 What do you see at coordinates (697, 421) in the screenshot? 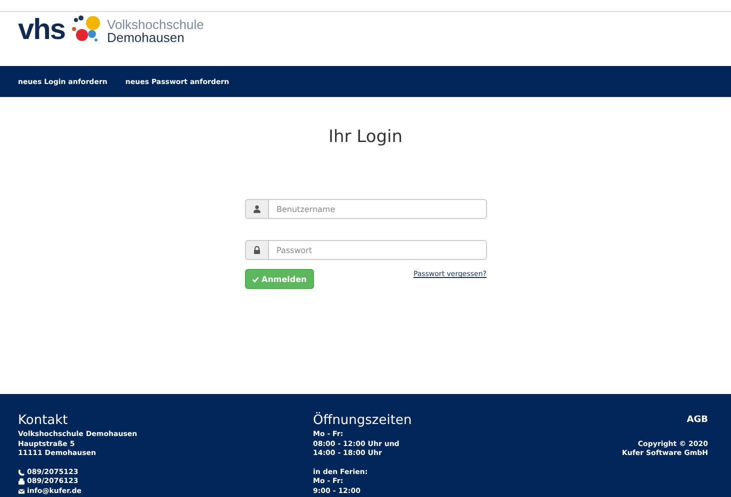
I see `agb-link: AGB` at bounding box center [697, 421].